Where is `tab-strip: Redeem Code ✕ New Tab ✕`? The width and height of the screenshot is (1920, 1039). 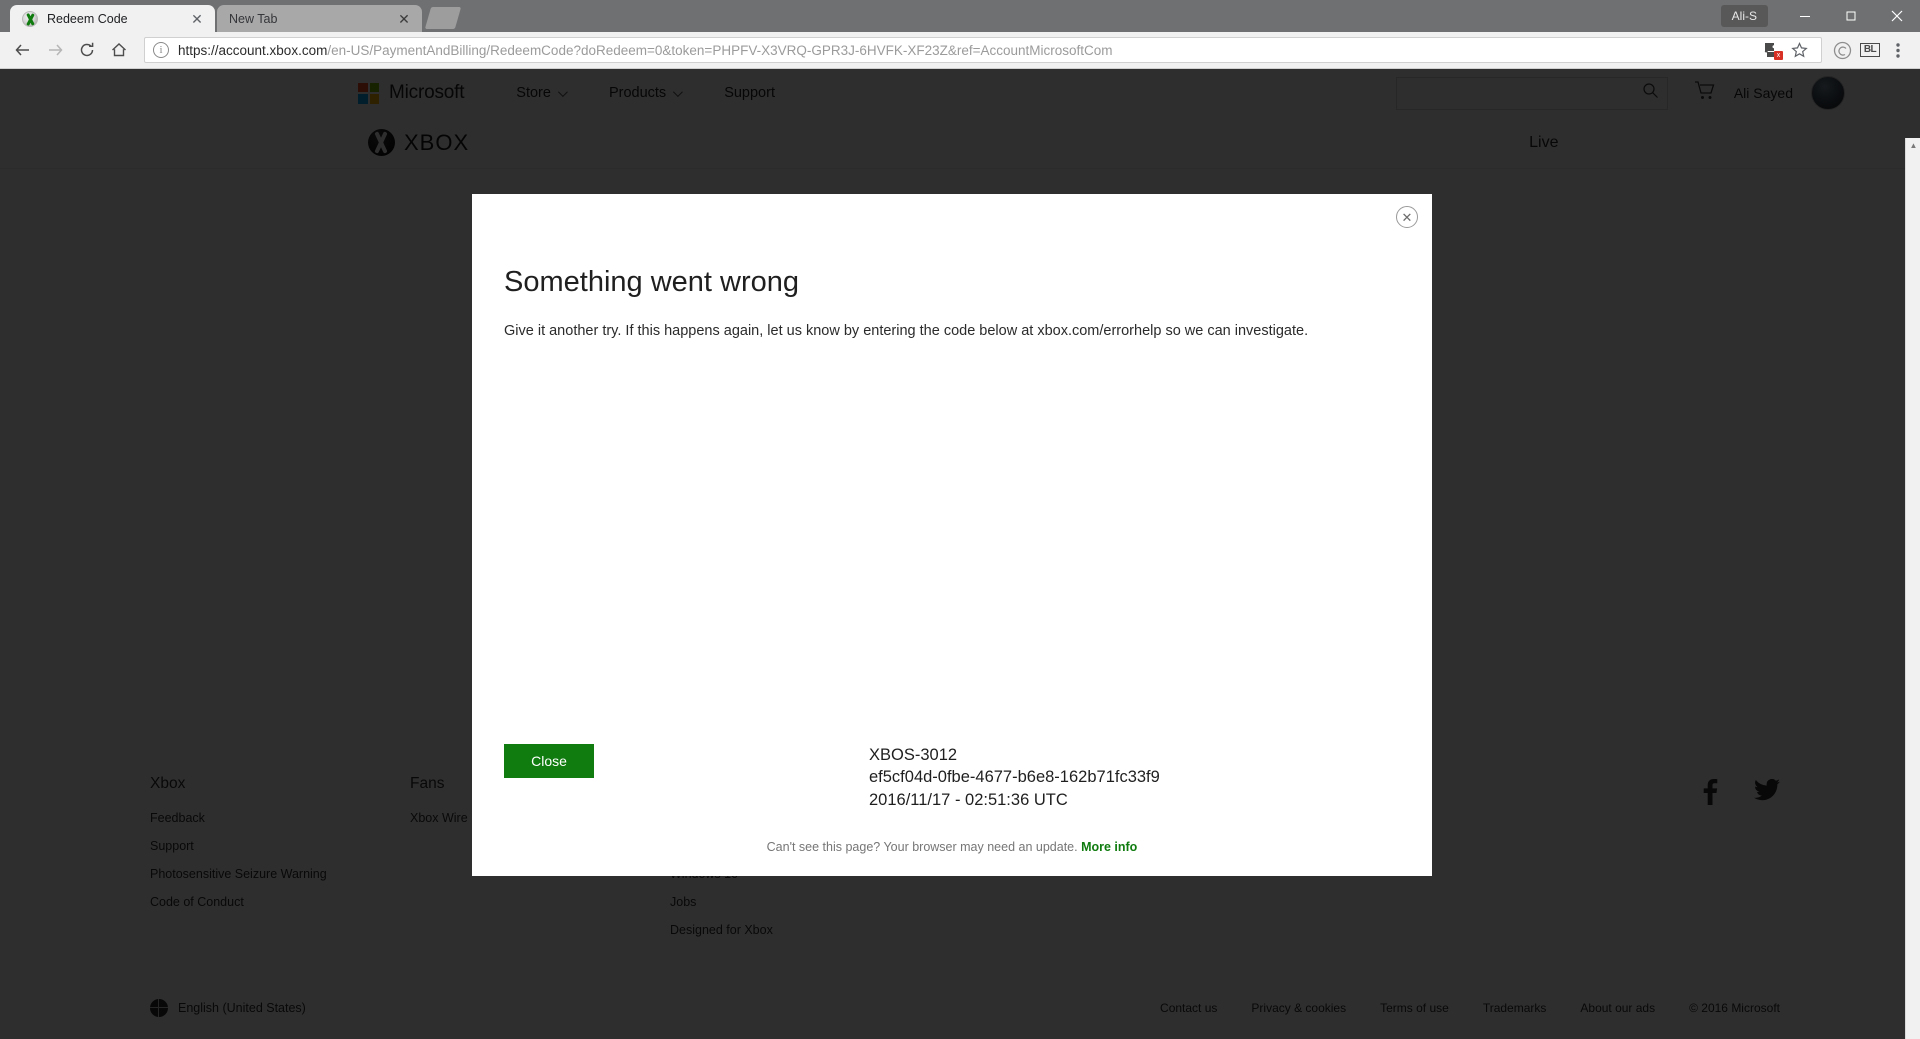 tab-strip: Redeem Code ✕ New Tab ✕ is located at coordinates (231, 16).